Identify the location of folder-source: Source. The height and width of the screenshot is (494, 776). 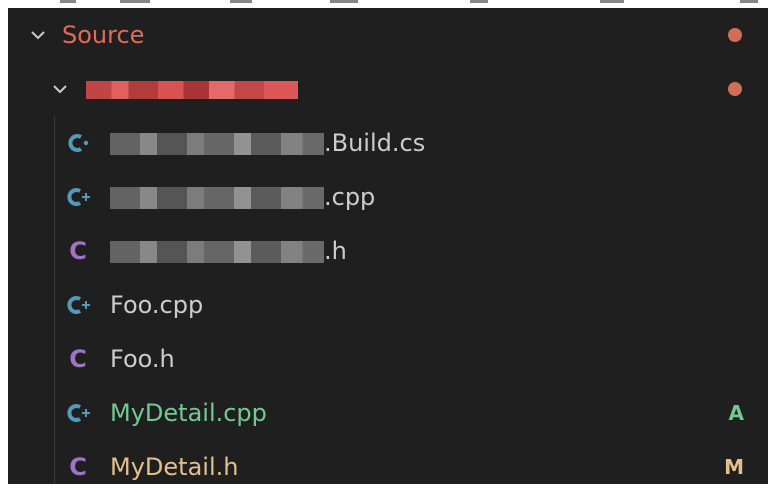
(388, 35).